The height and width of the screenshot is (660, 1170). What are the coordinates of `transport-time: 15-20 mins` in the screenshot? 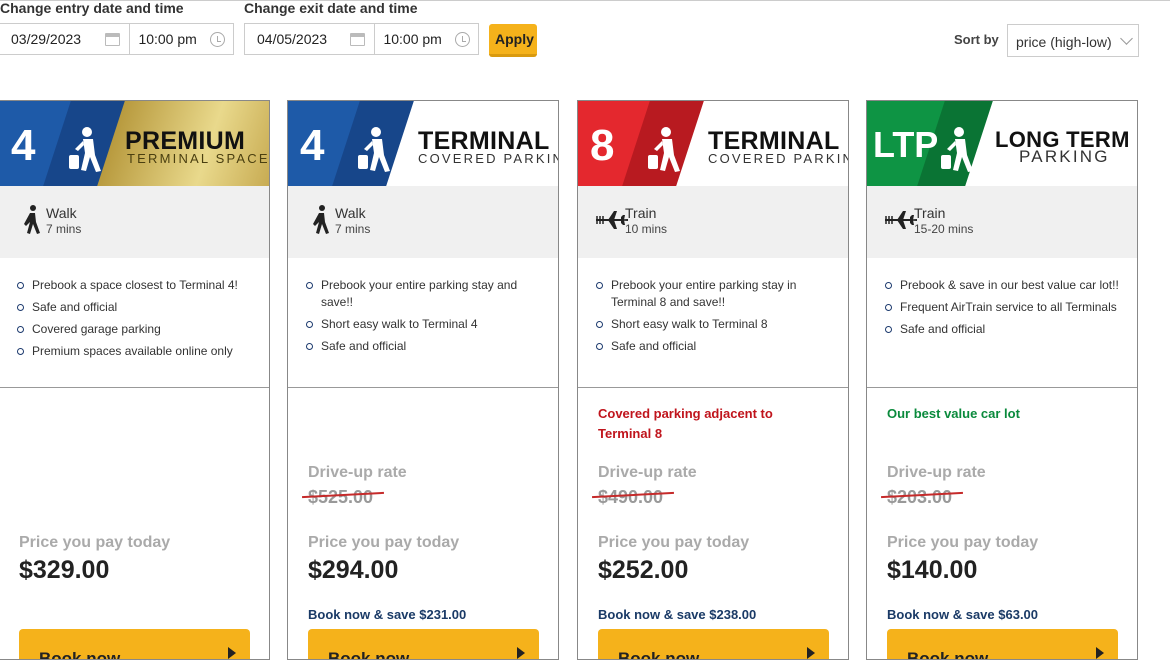 It's located at (944, 229).